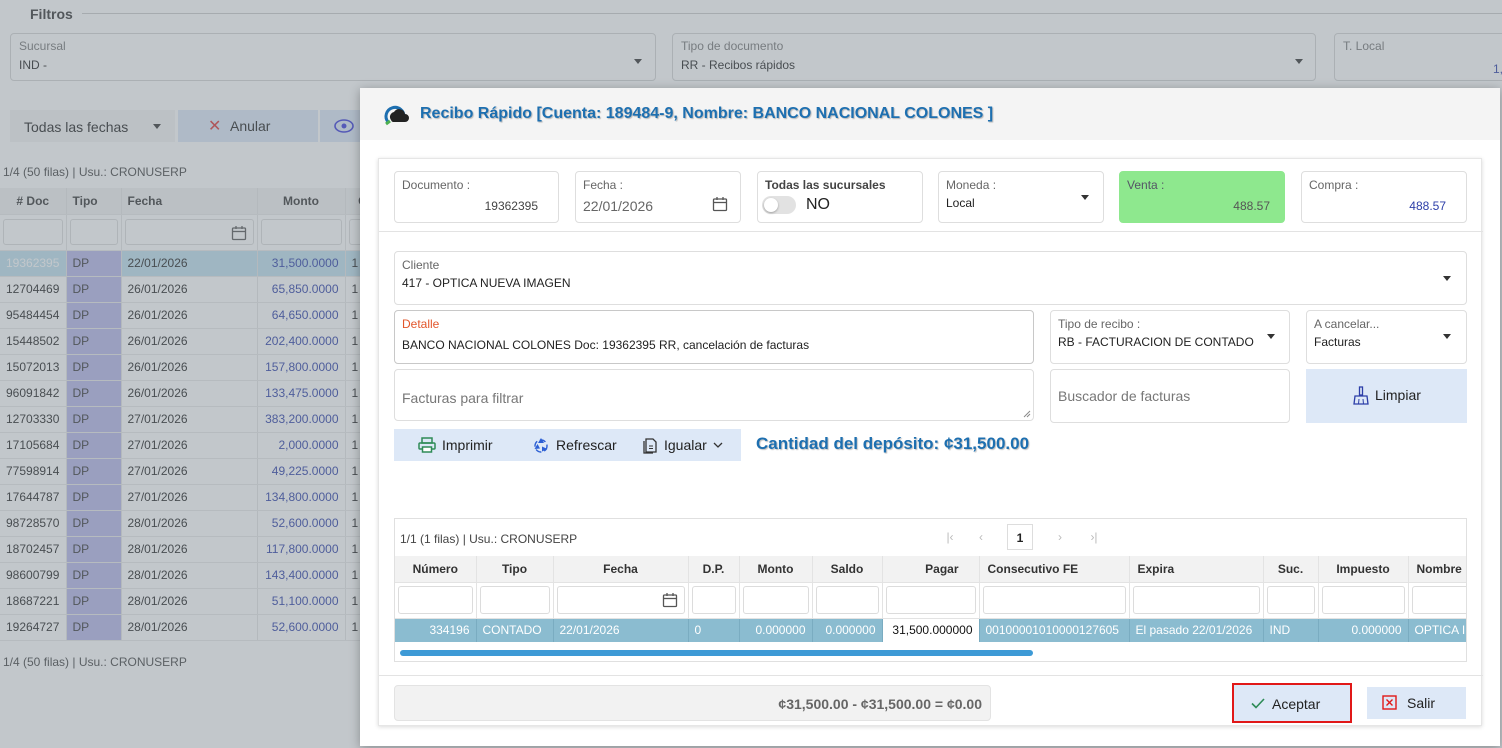 The height and width of the screenshot is (748, 1502). Describe the element at coordinates (1363, 569) in the screenshot. I see `column-header: Impuesto` at that location.